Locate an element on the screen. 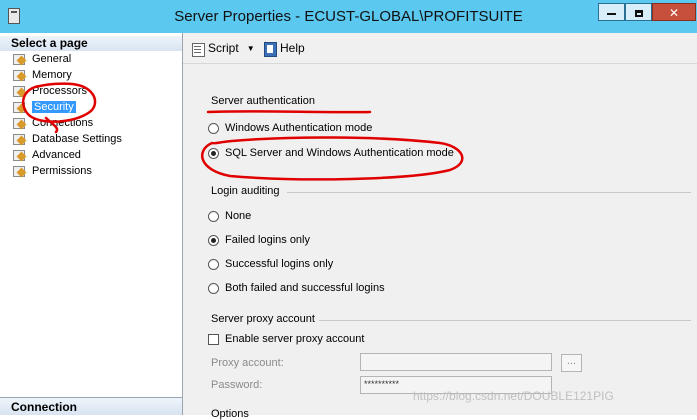  dropdown-arrow-icon: ▼ is located at coordinates (251, 48).